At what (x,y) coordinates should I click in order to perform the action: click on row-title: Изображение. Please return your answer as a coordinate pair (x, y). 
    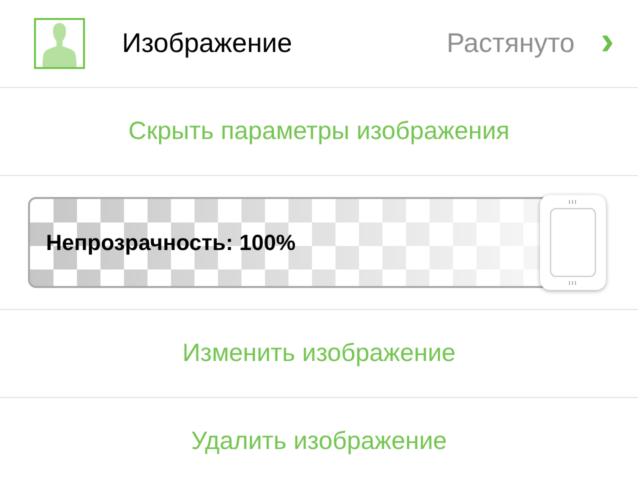
    Looking at the image, I should click on (208, 43).